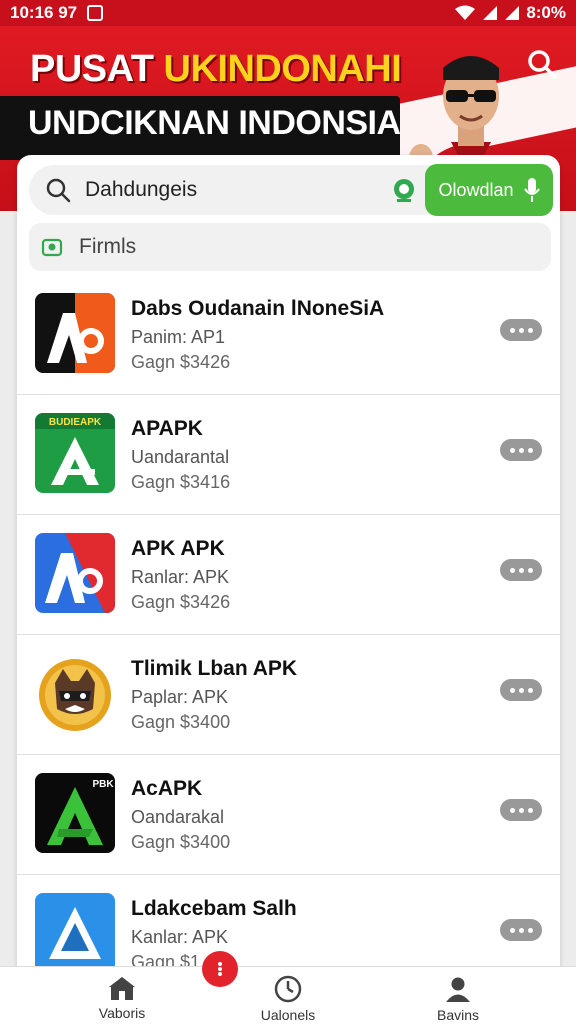 The image size is (576, 1024). What do you see at coordinates (288, 575) in the screenshot?
I see `list-item: APK APK Ranlar: APK Gagn $3426` at bounding box center [288, 575].